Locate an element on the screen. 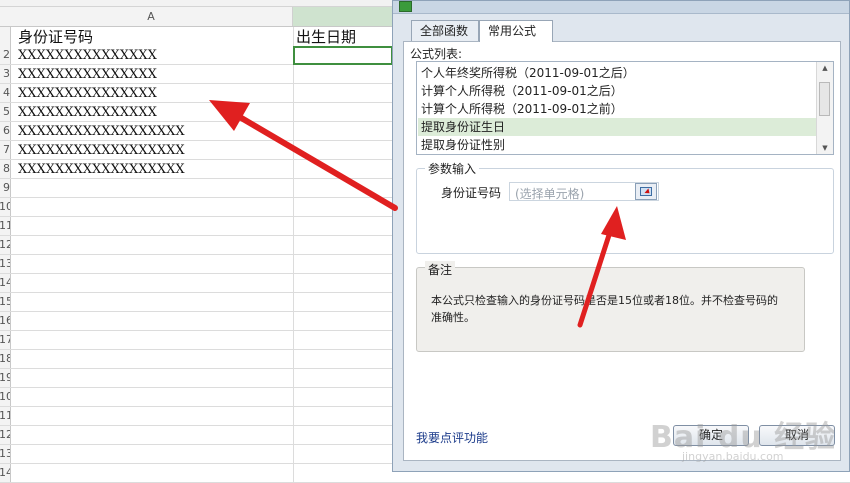 The image size is (850, 483). id-number-label: 身份证号码 is located at coordinates (471, 193).